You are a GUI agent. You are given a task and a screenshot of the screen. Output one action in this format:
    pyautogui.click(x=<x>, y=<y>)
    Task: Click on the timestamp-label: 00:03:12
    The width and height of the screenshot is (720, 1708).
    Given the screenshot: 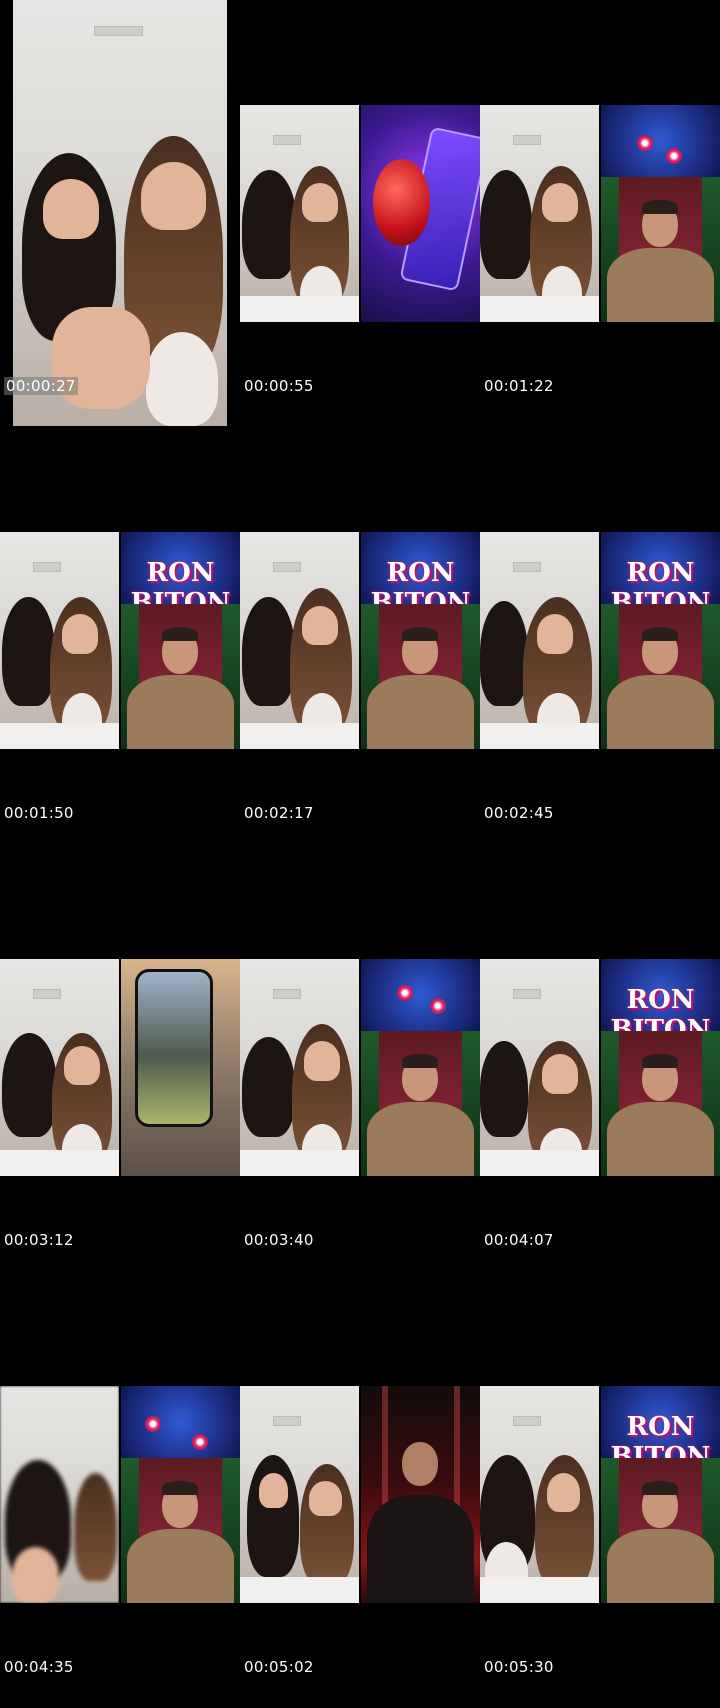 What is the action you would take?
    pyautogui.click(x=39, y=1240)
    